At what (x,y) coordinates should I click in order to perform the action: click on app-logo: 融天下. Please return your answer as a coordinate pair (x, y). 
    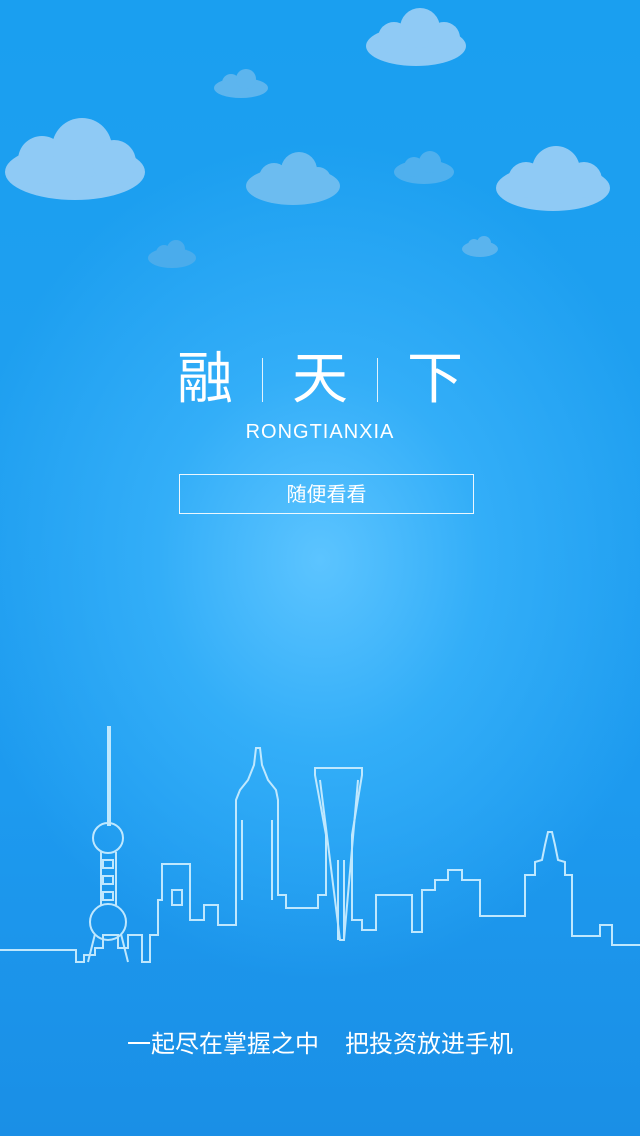
    Looking at the image, I should click on (320, 380).